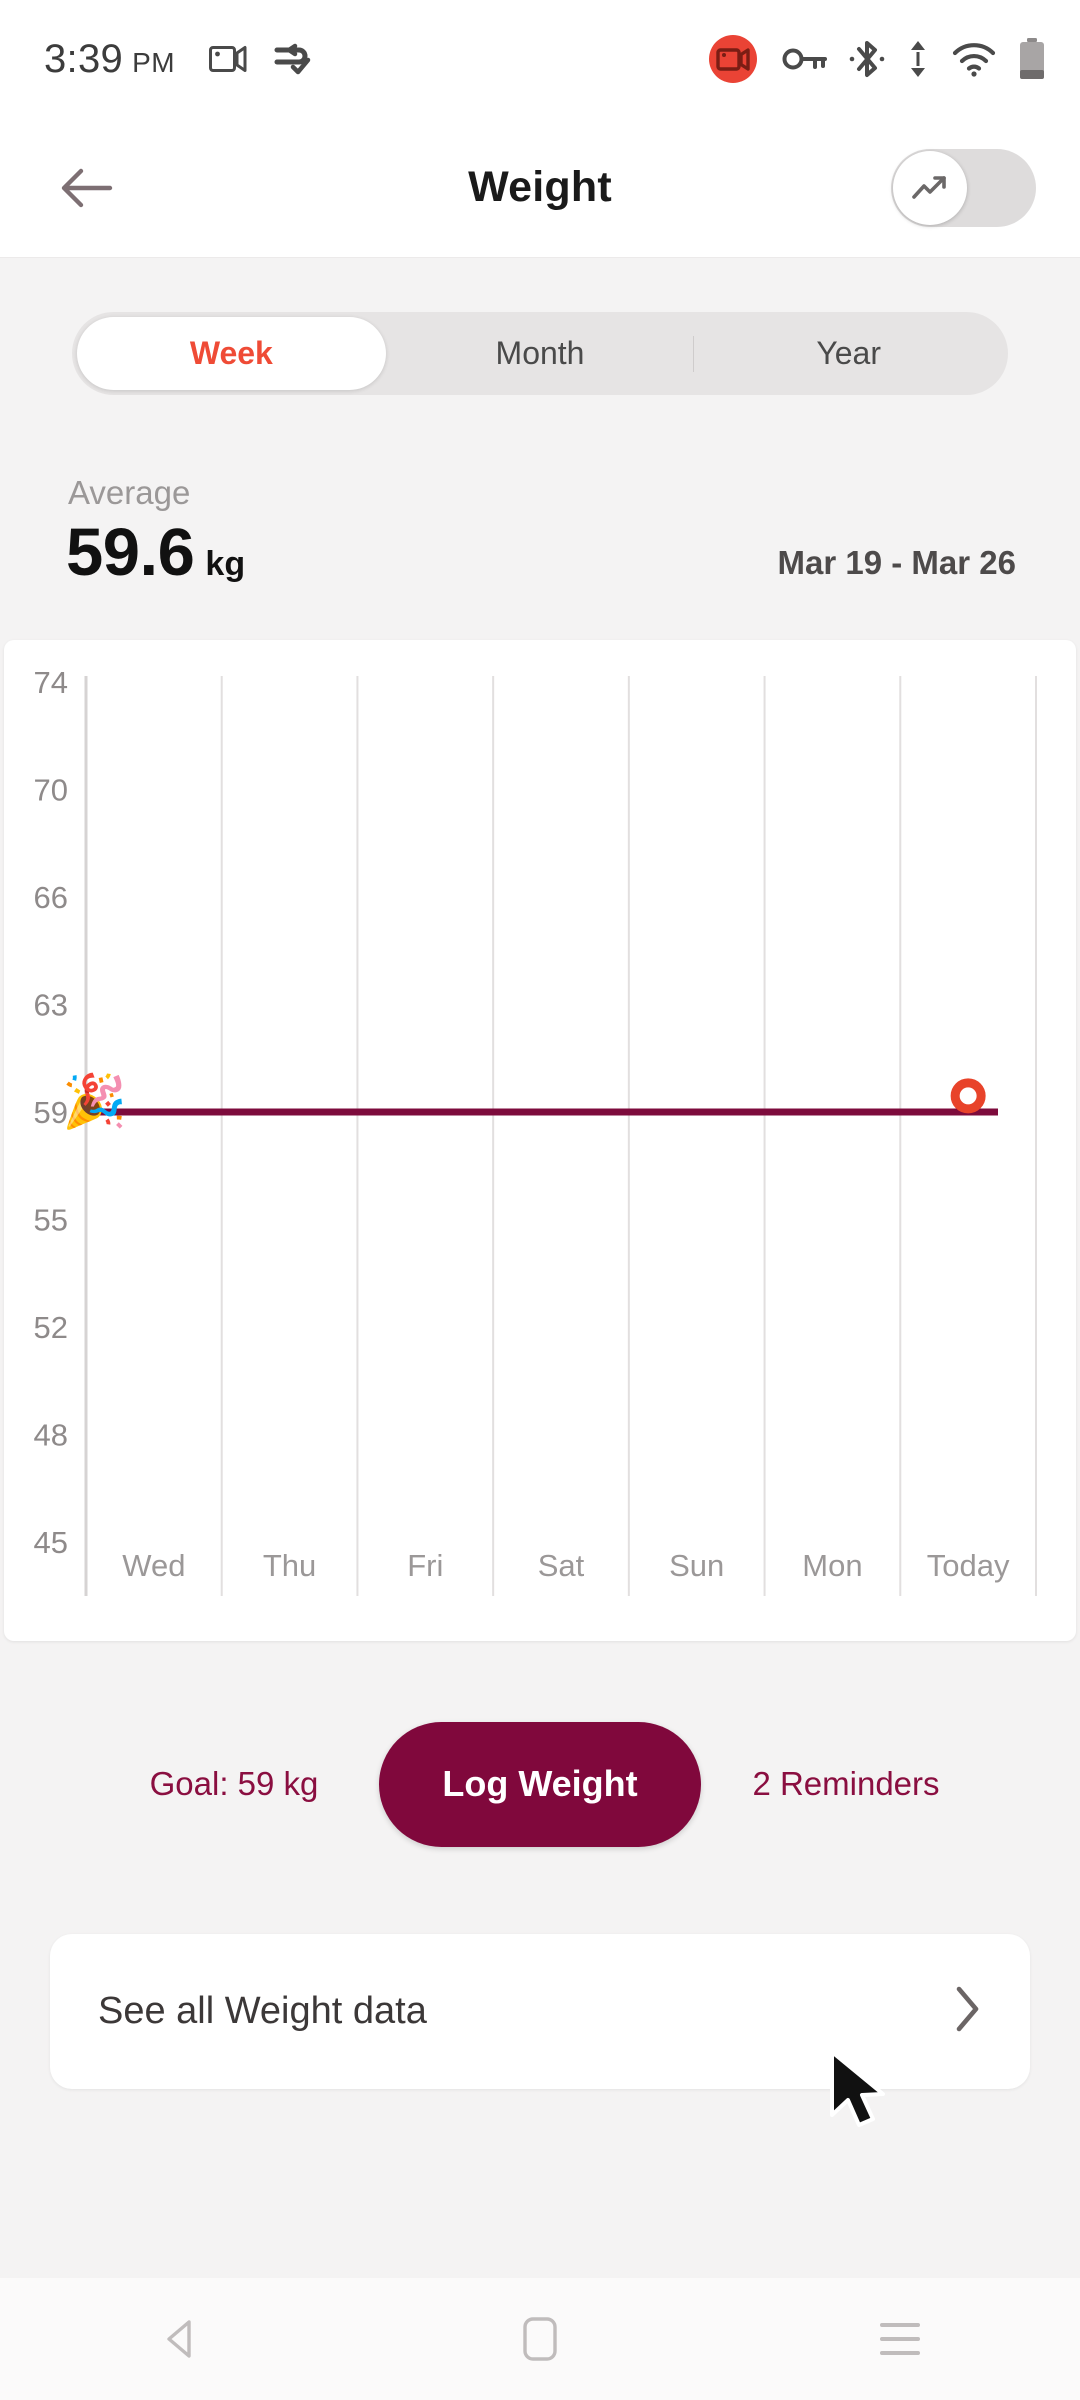 Image resolution: width=1080 pixels, height=2400 pixels. Describe the element at coordinates (51, 1005) in the screenshot. I see `svg-text: 63` at that location.